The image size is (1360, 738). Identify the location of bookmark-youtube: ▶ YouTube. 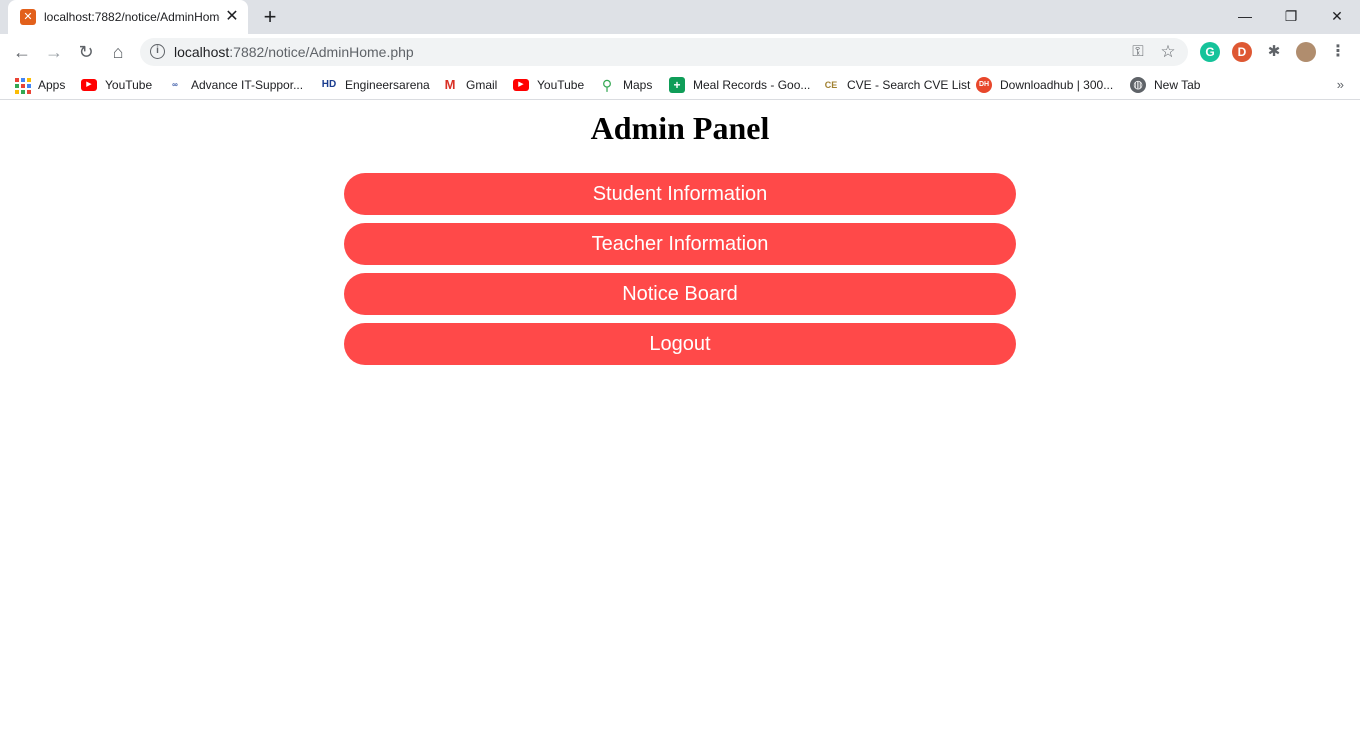
(116, 85).